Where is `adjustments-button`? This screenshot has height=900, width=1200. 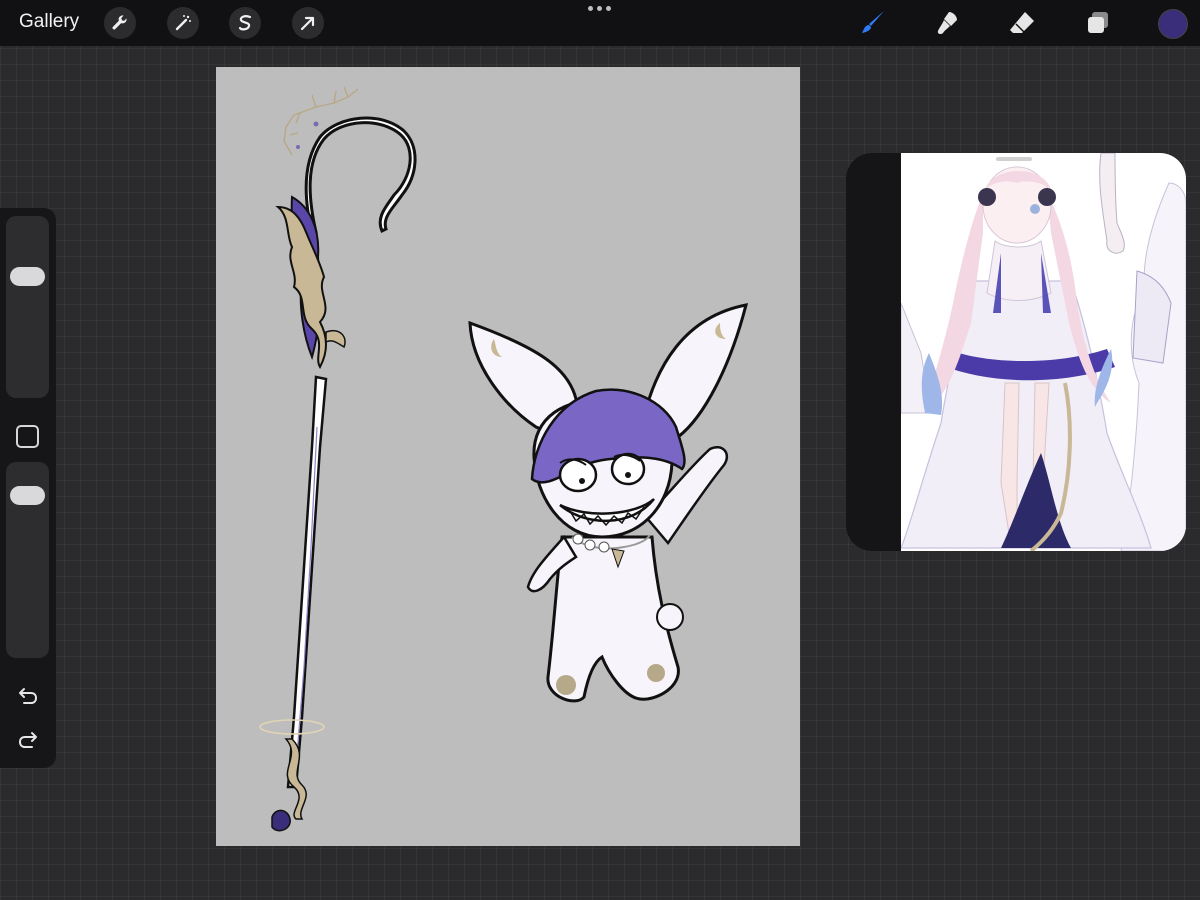
adjustments-button is located at coordinates (183, 23).